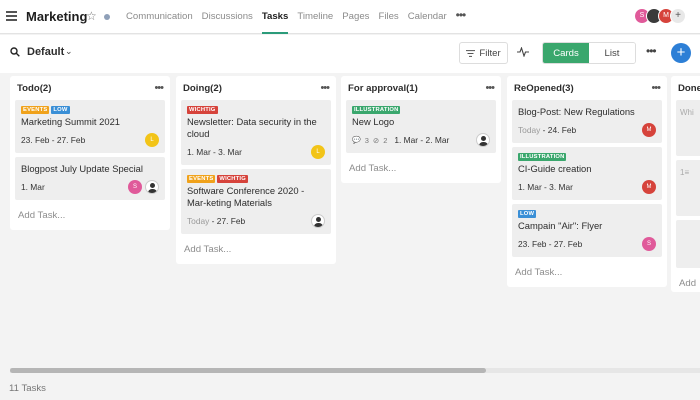 The width and height of the screenshot is (700, 400). Describe the element at coordinates (385, 140) in the screenshot. I see `attachment-count: 2` at that location.